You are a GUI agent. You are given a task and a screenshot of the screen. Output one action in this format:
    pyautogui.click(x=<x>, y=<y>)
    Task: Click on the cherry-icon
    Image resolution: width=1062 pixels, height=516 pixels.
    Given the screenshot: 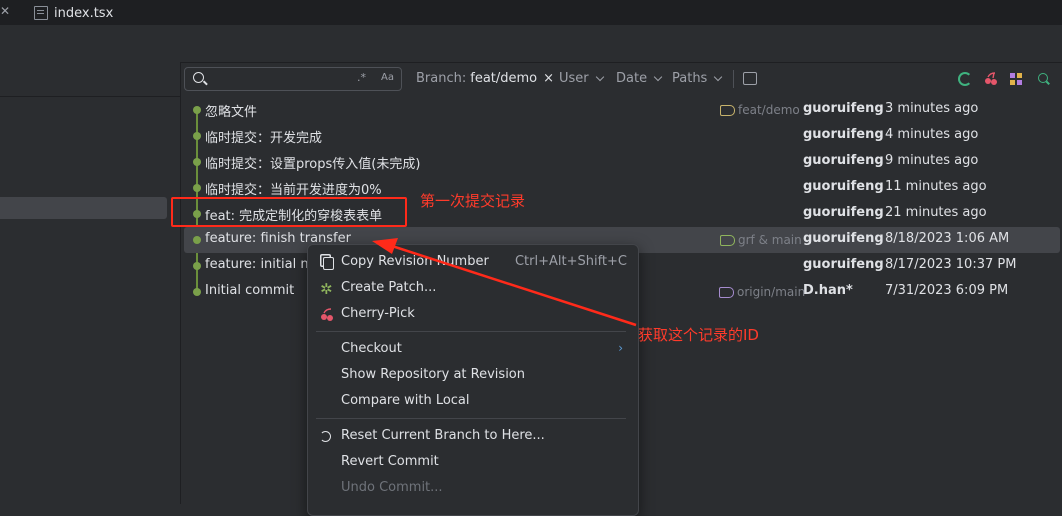 What is the action you would take?
    pyautogui.click(x=327, y=315)
    